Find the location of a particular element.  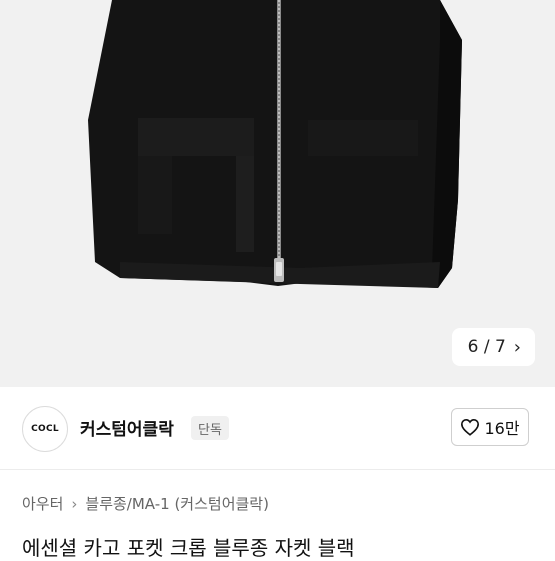

seller-row: COCL 커스텀어클락 단독 16만 is located at coordinates (277, 428).